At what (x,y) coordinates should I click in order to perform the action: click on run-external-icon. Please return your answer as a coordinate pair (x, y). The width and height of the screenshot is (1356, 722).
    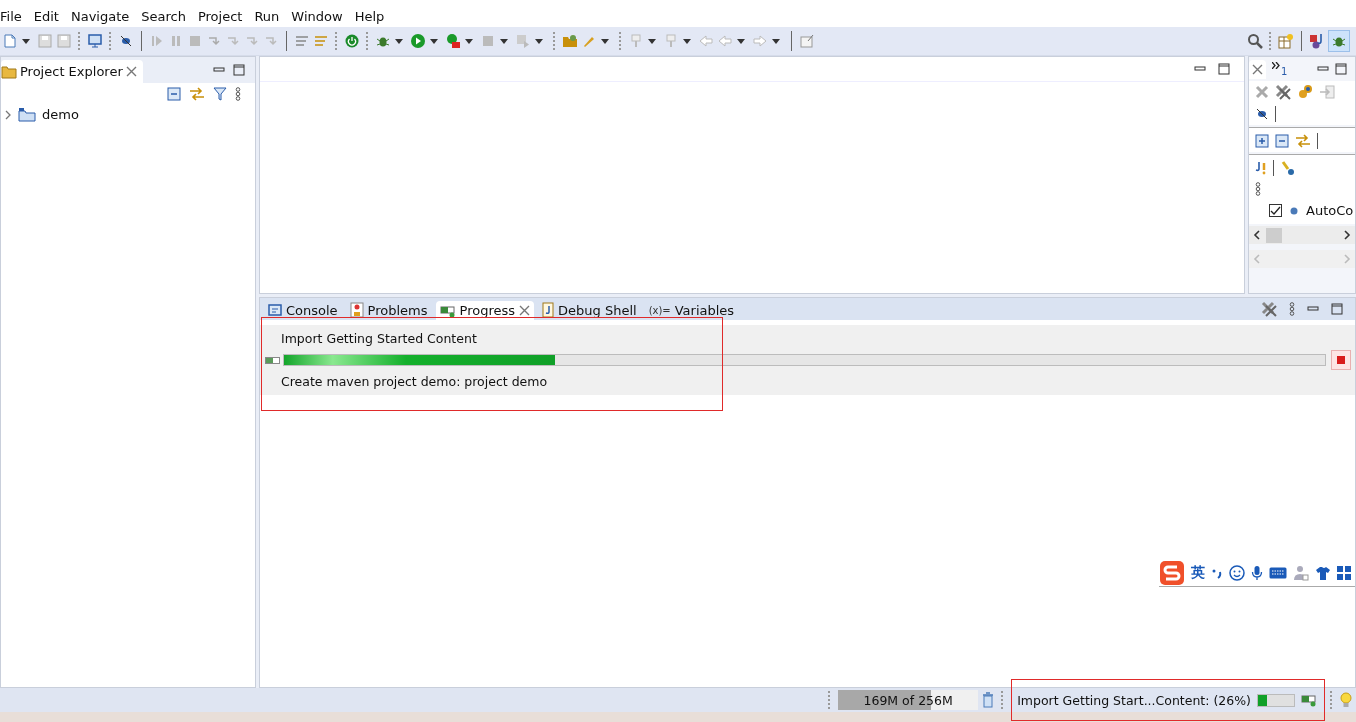
    Looking at the image, I should click on (453, 41).